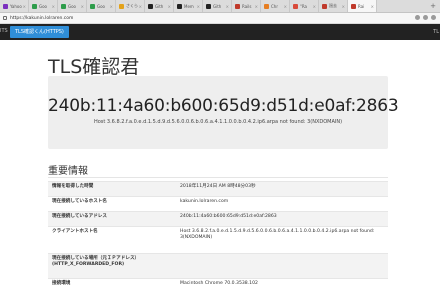 This screenshot has height=293, width=440. I want to click on tab-label: Rails, so click(246, 6).